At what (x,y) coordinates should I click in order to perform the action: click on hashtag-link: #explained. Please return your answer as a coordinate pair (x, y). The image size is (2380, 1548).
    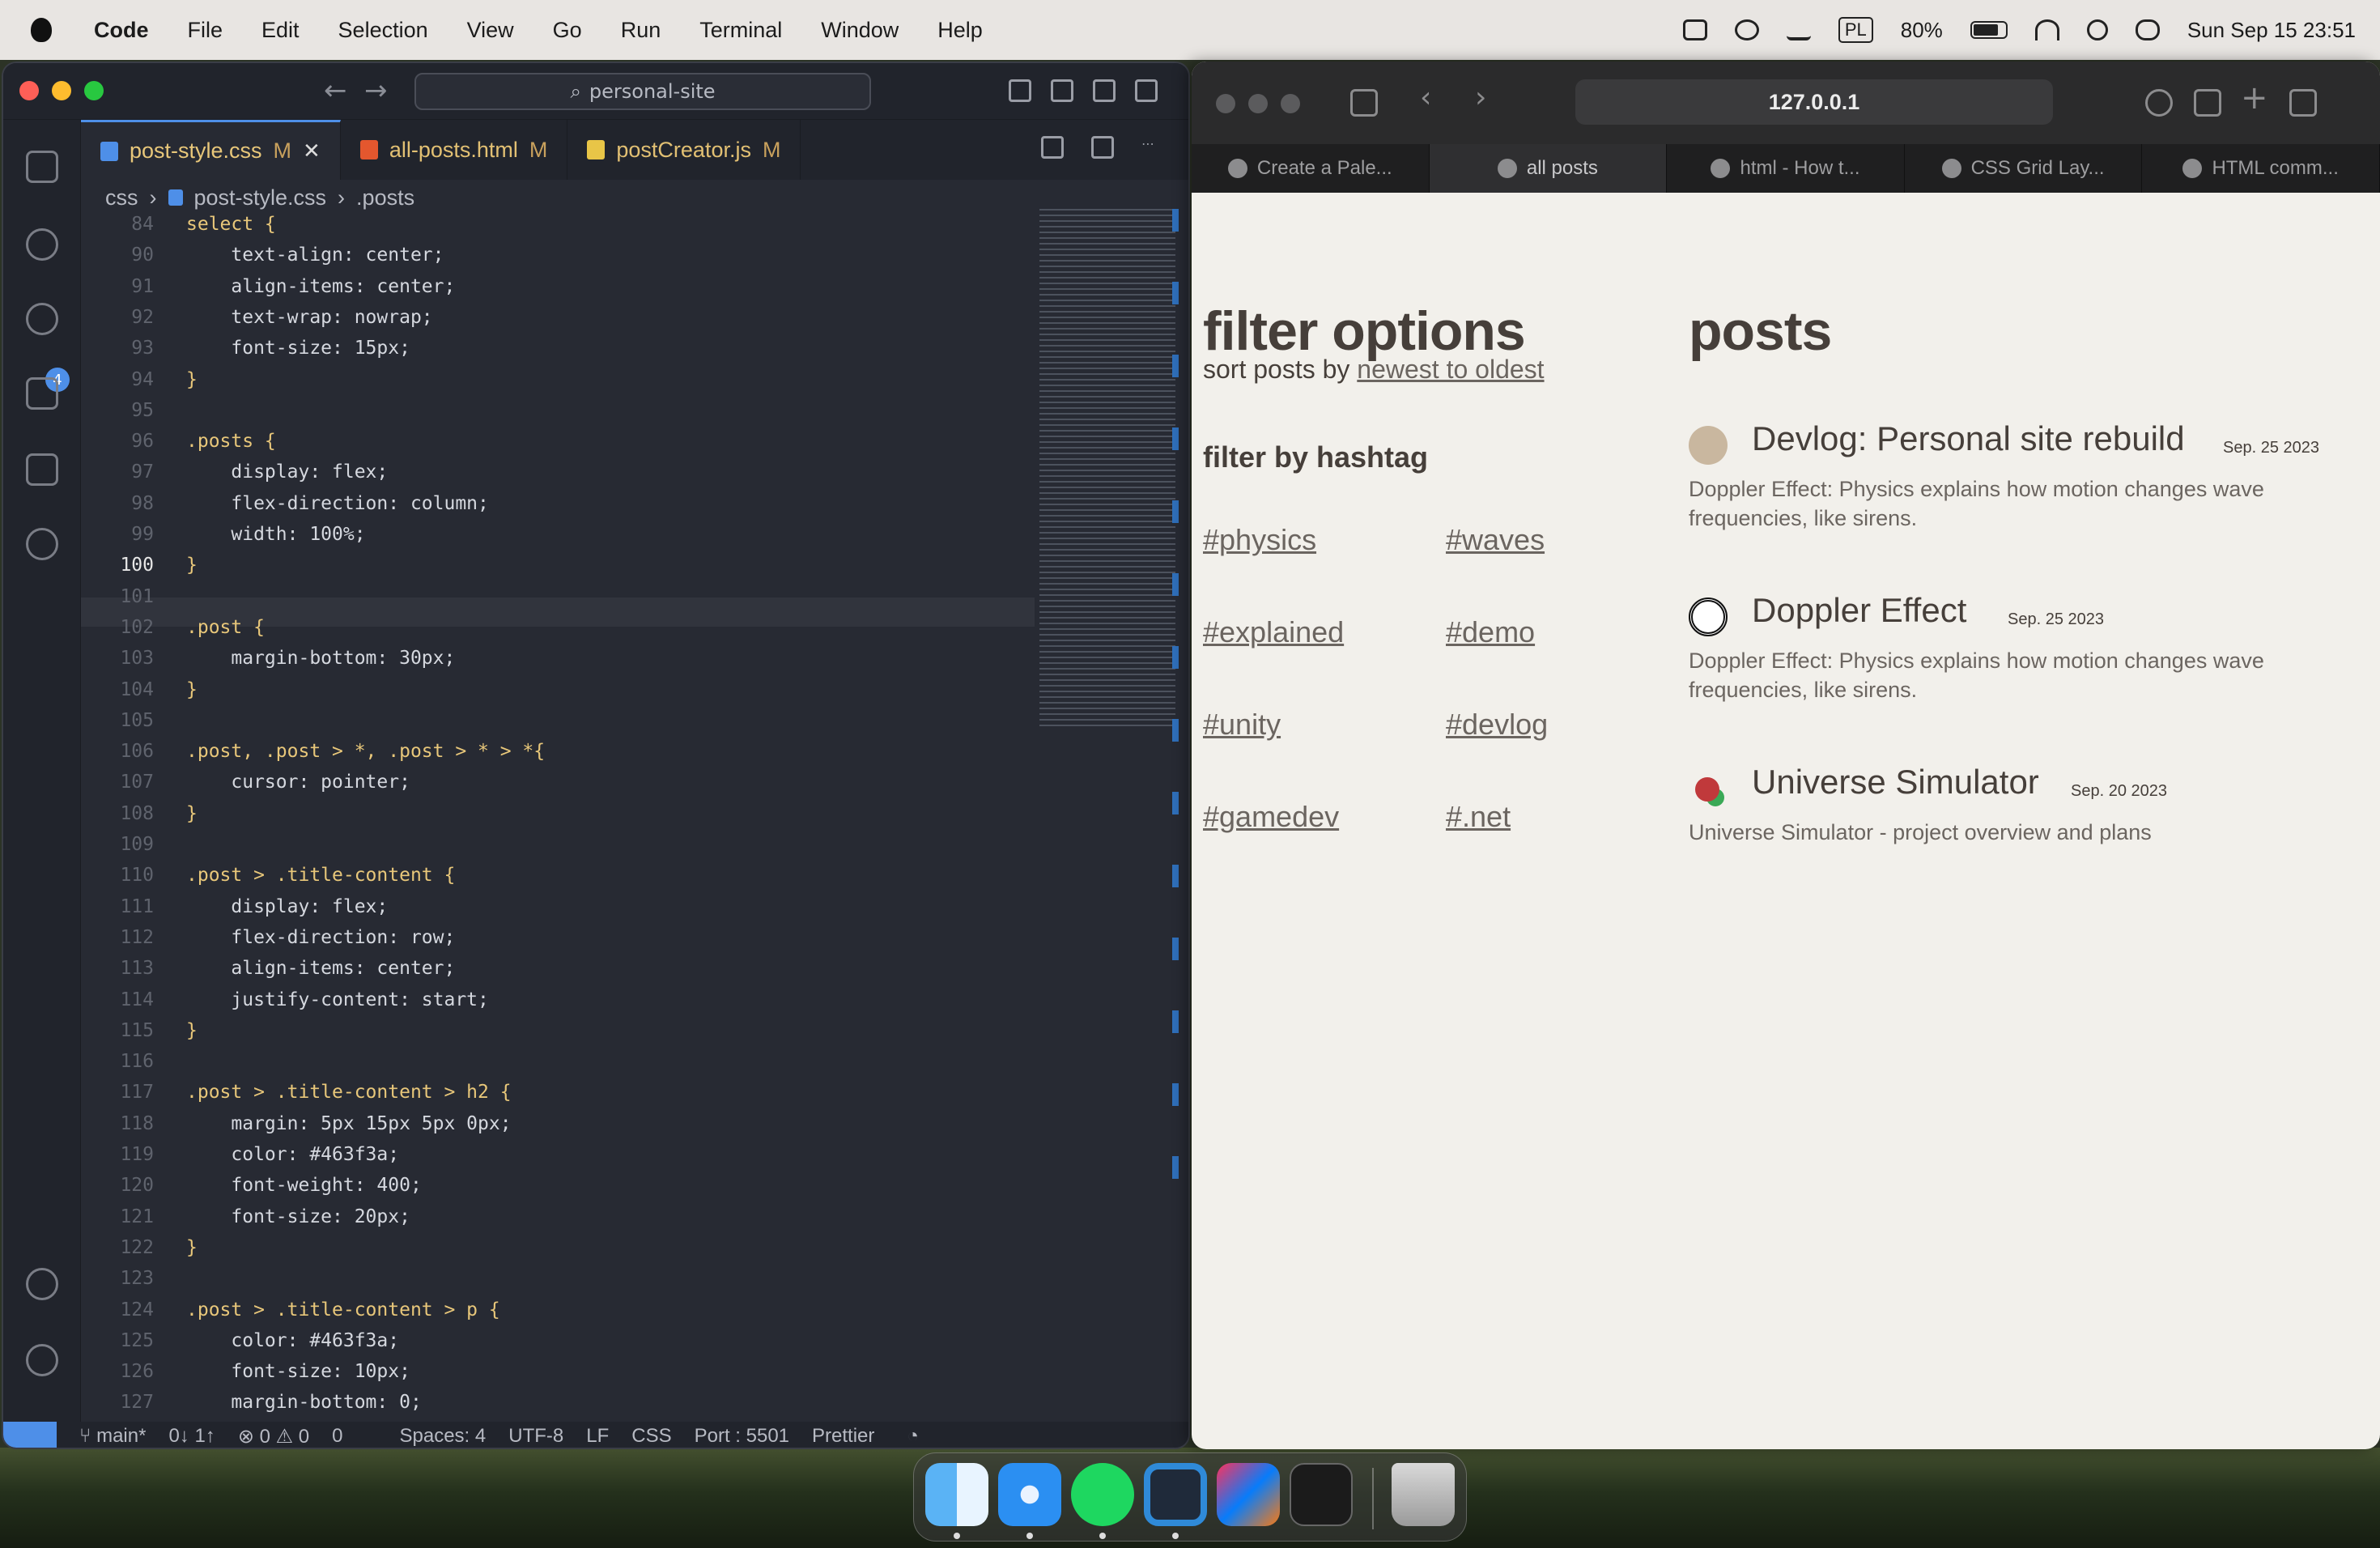
    Looking at the image, I should click on (1273, 632).